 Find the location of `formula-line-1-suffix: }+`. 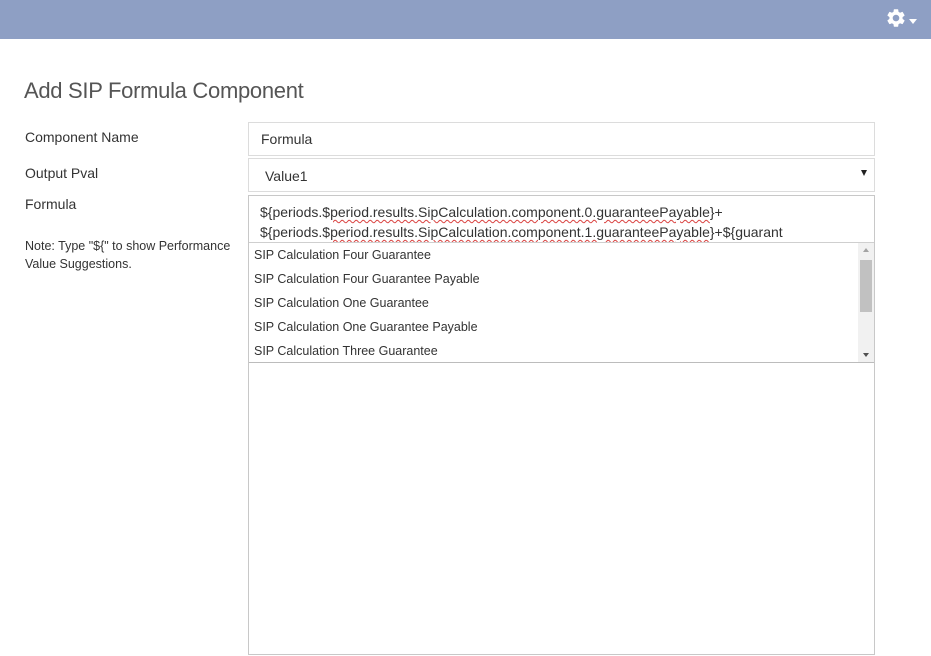

formula-line-1-suffix: }+ is located at coordinates (716, 212).